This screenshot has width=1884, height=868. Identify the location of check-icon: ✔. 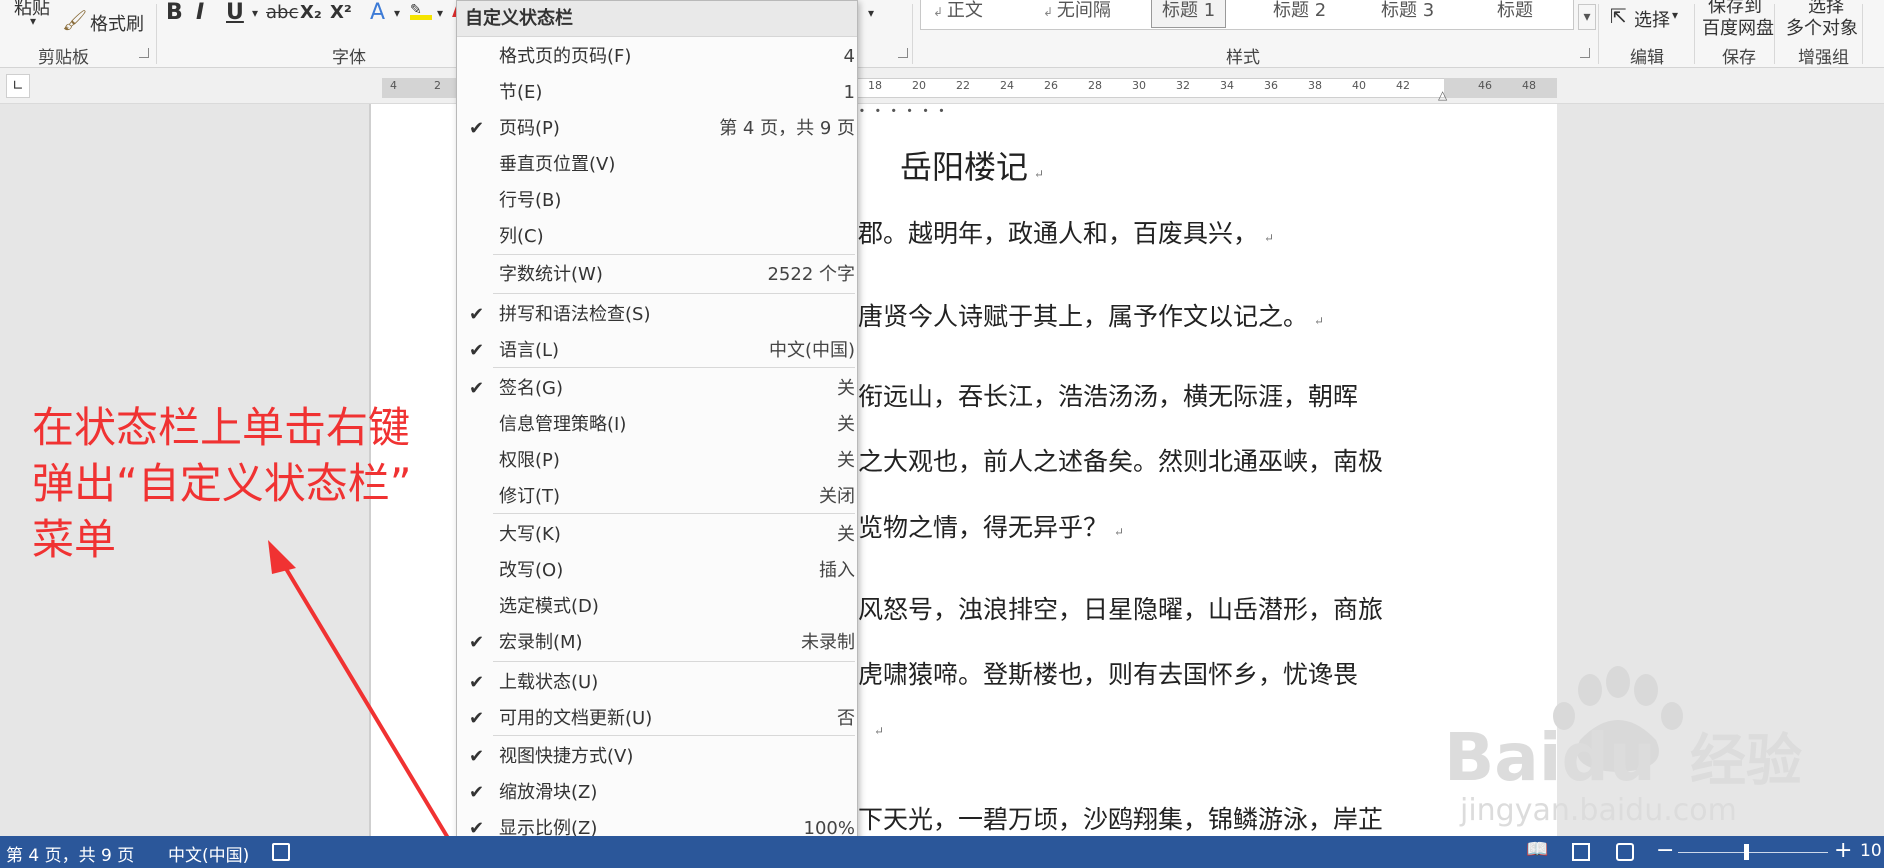
(477, 682).